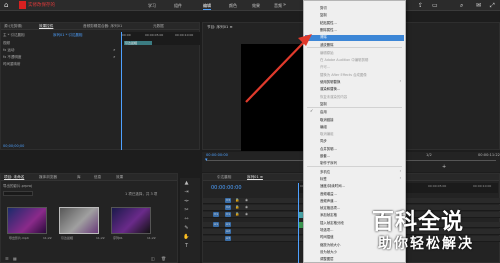 Image resolution: width=500 pixels, height=263 pixels. I want to click on context-menu-item: 插入帧定格分段, so click(332, 222).